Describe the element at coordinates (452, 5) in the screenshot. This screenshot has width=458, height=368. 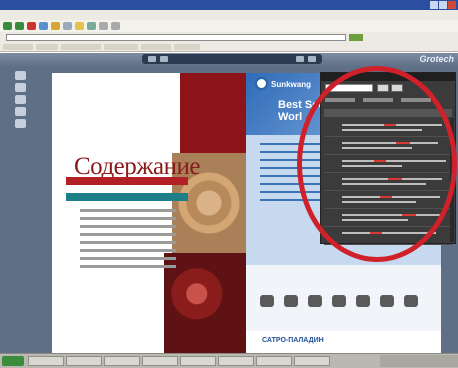
I see `close-icon` at that location.